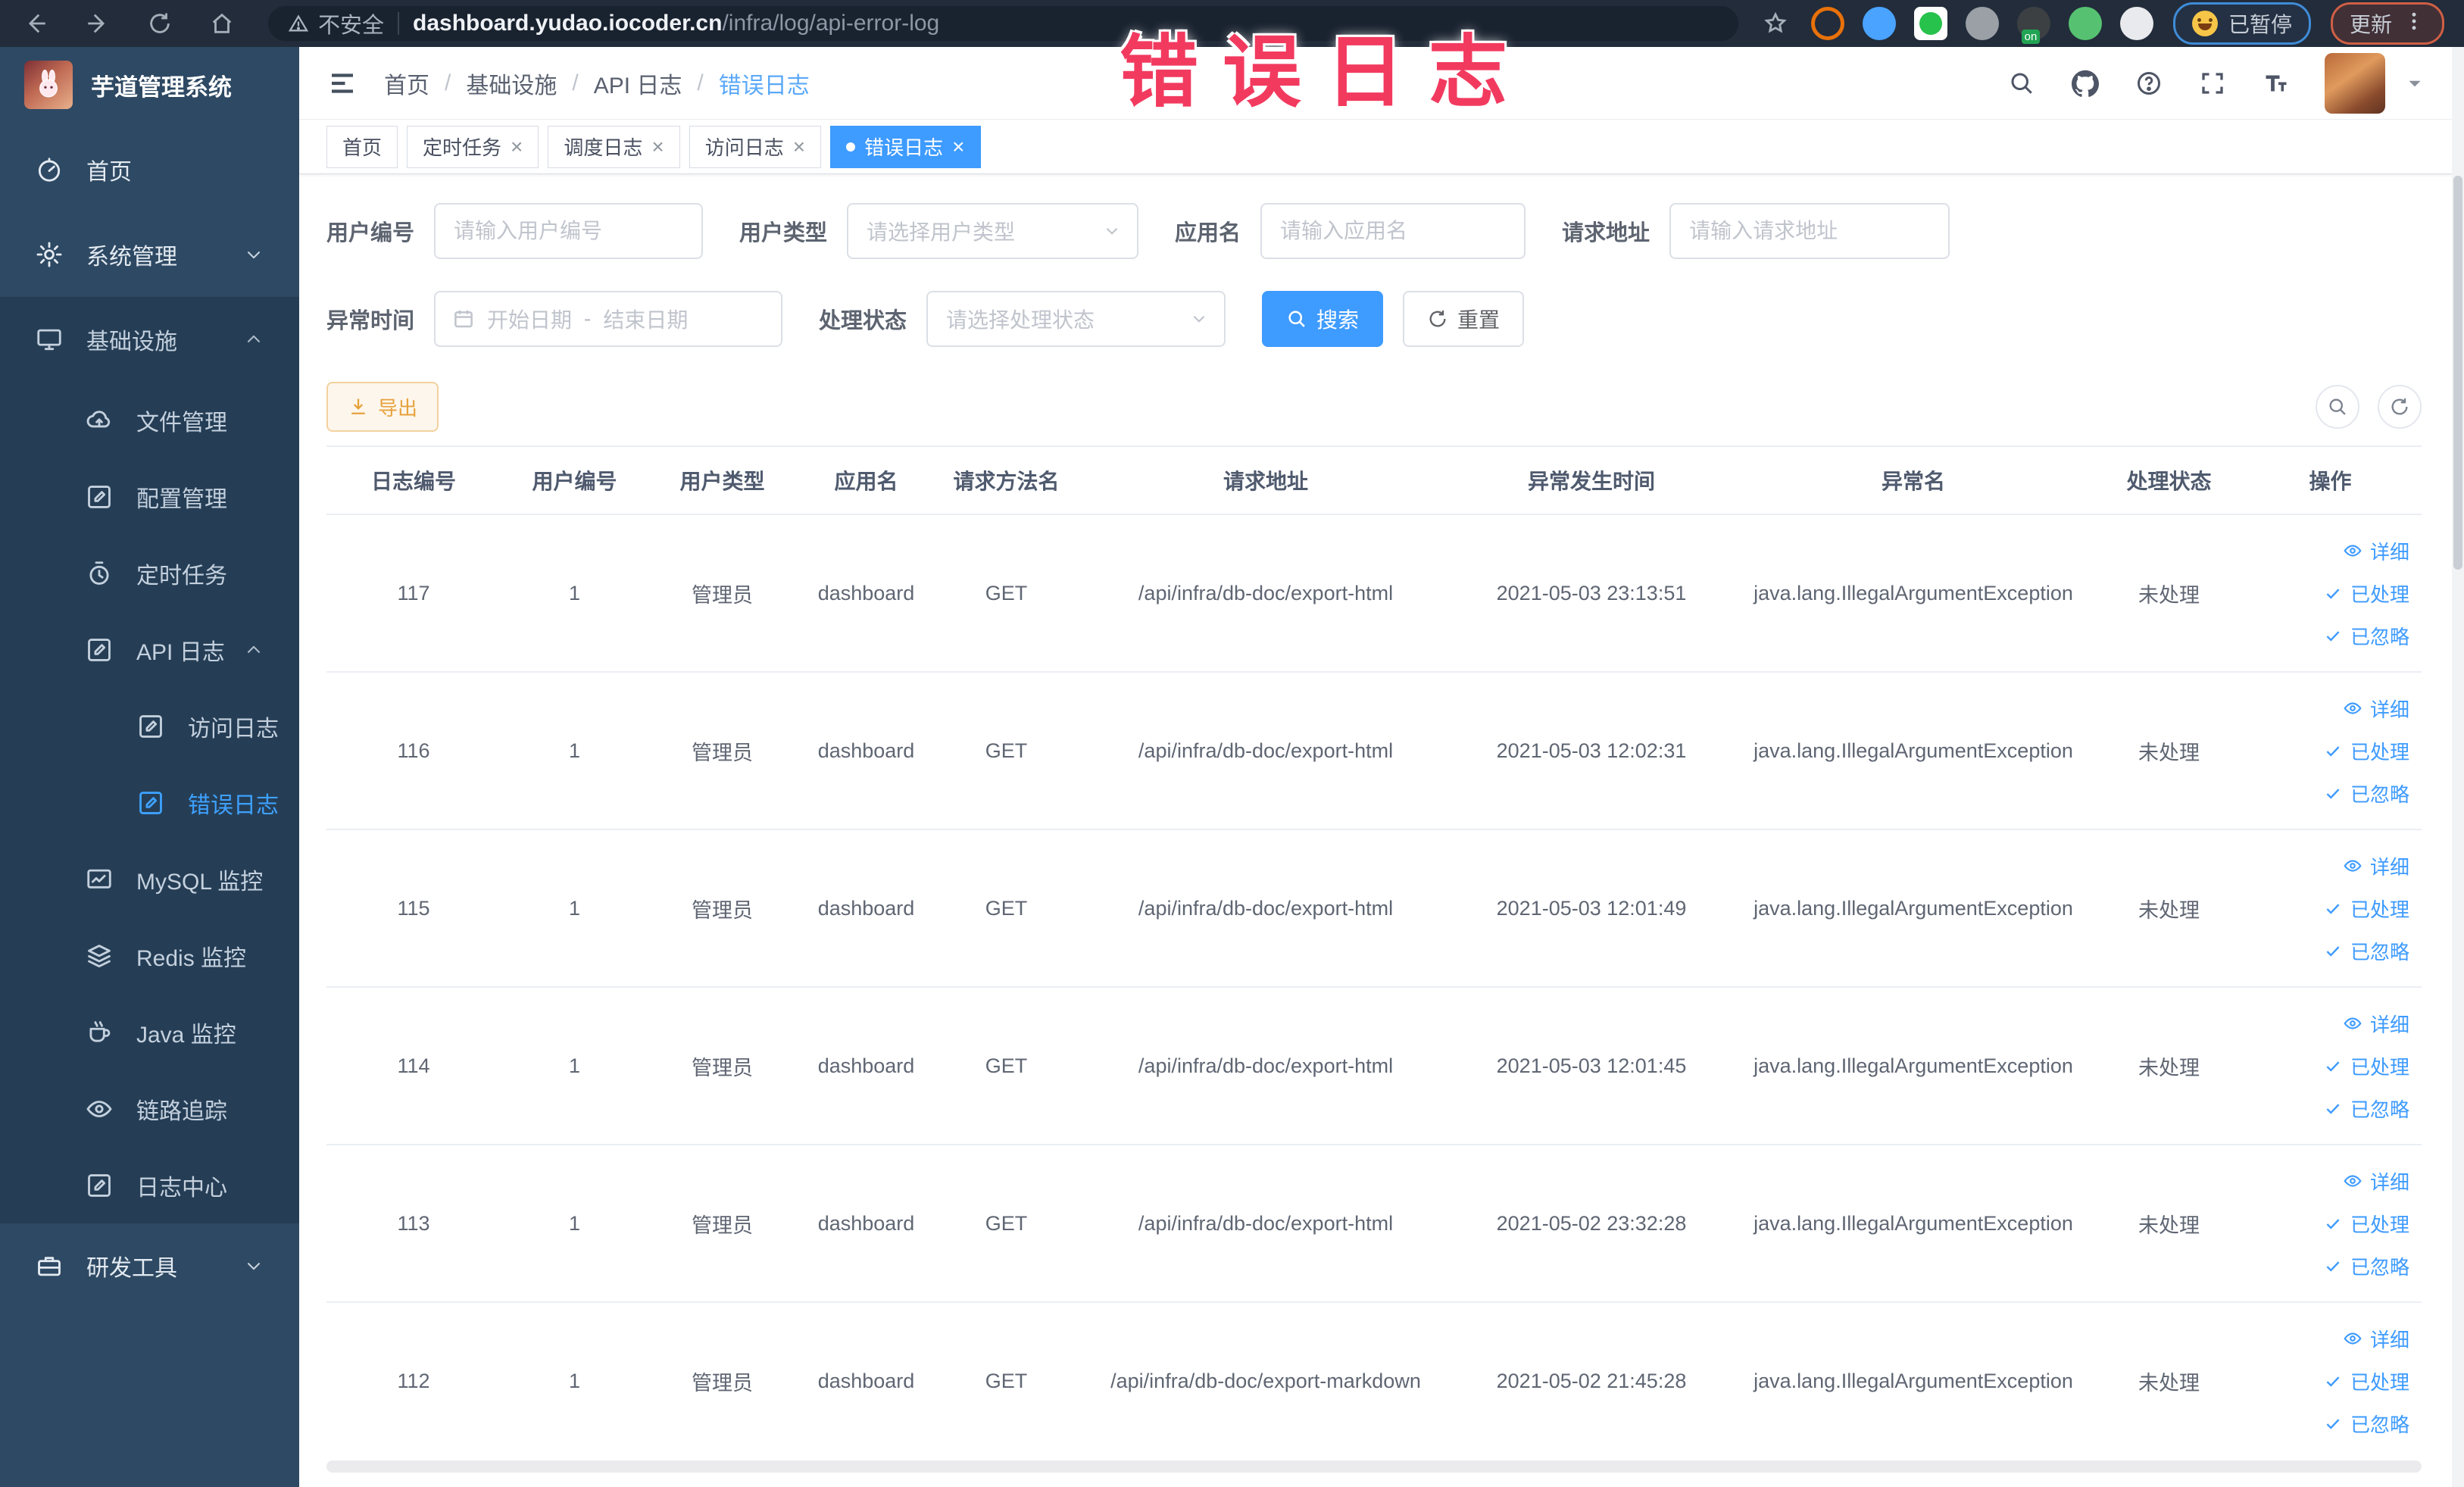 The height and width of the screenshot is (1487, 2464). I want to click on fullscreen-icon, so click(2212, 83).